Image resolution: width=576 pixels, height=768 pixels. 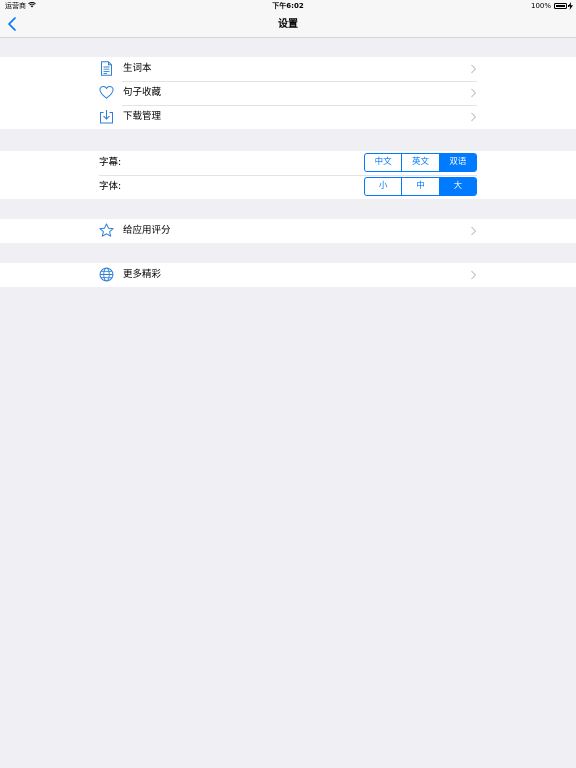 What do you see at coordinates (142, 92) in the screenshot?
I see `row-label: 句子收藏` at bounding box center [142, 92].